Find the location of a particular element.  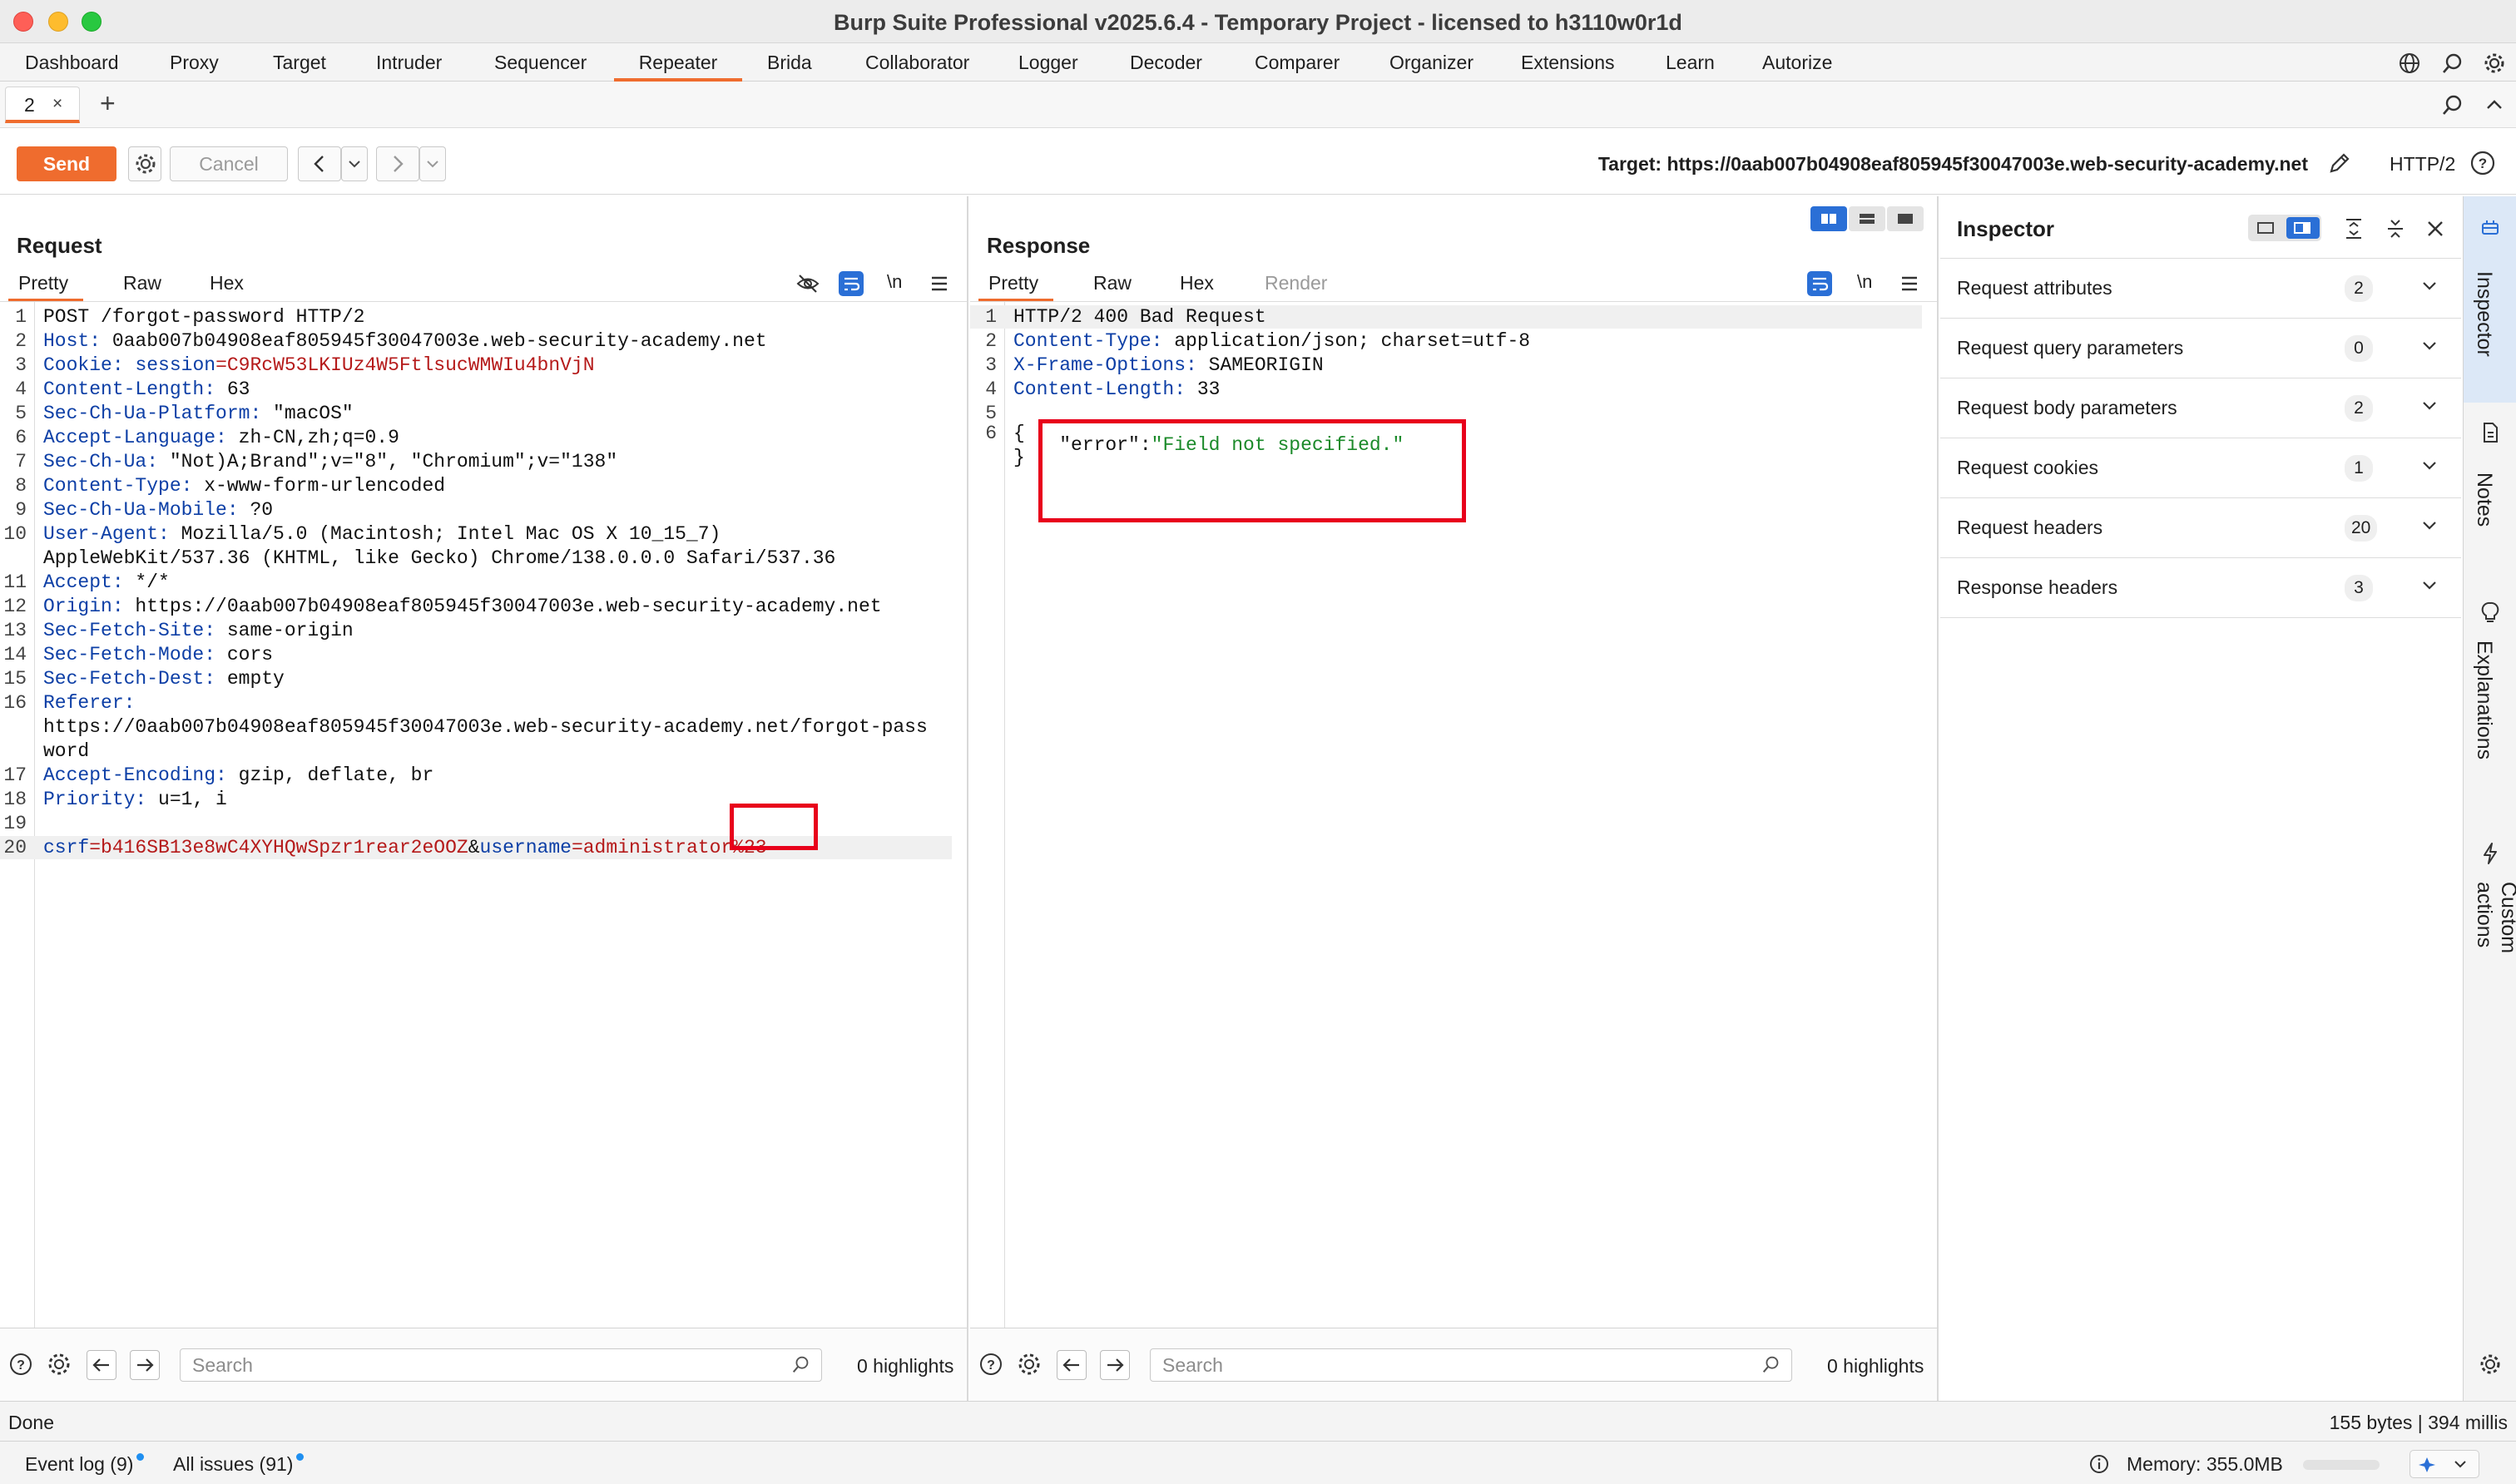

chevron-right-icon is located at coordinates (399, 164).